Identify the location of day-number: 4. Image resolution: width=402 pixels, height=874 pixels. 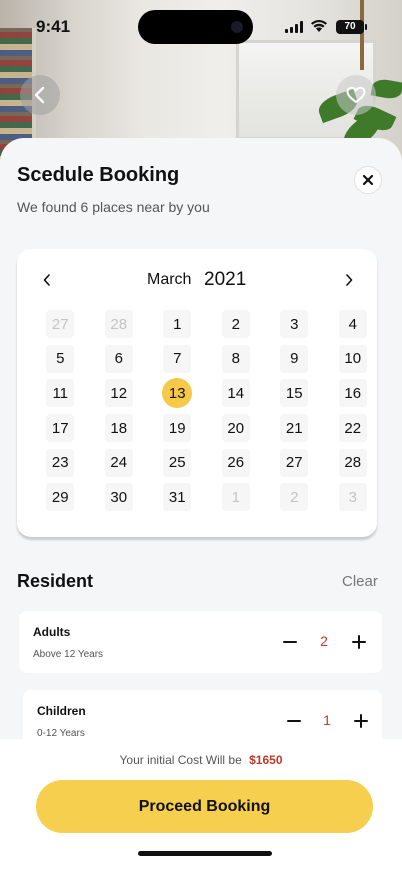
(352, 324).